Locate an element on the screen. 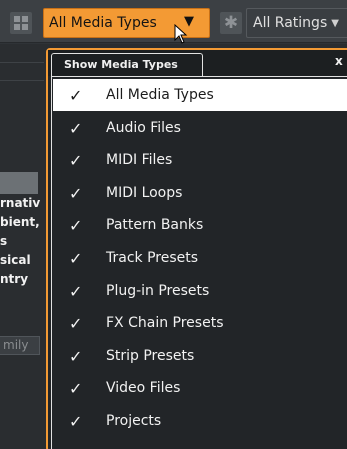  media-type-option: ✓ MIDI Files is located at coordinates (200, 160).